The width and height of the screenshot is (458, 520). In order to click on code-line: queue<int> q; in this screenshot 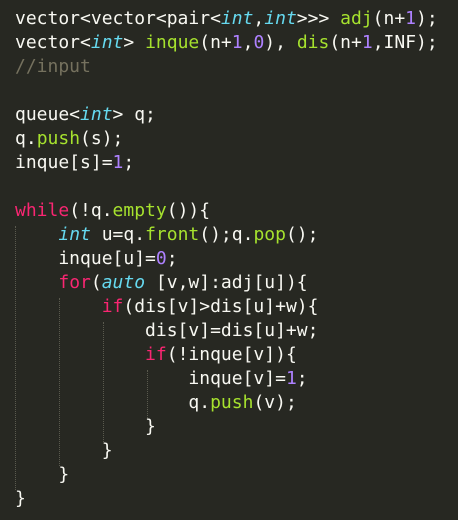, I will do `click(85, 115)`.